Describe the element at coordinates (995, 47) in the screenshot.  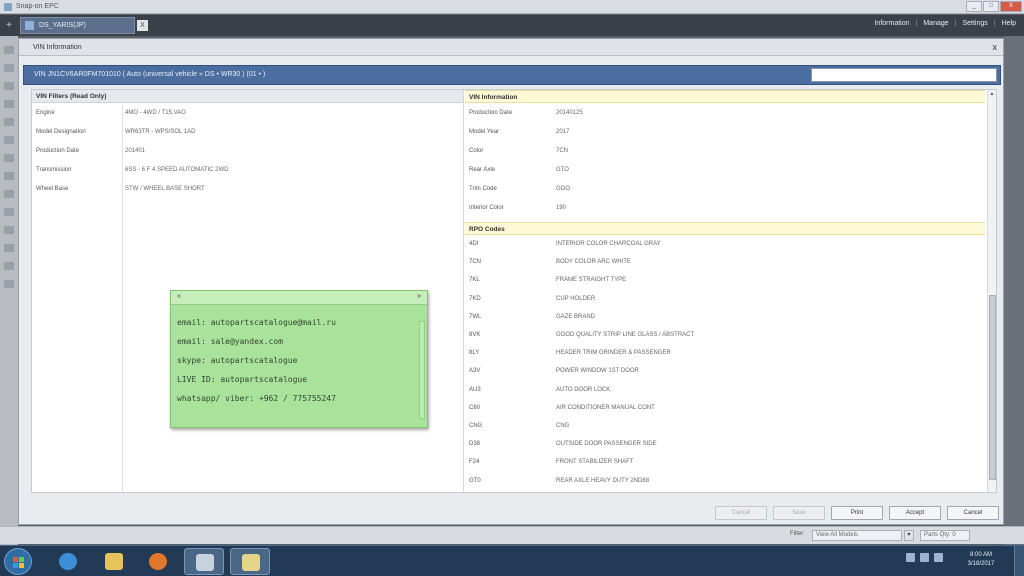
I see `dialog-close-icon: x` at that location.